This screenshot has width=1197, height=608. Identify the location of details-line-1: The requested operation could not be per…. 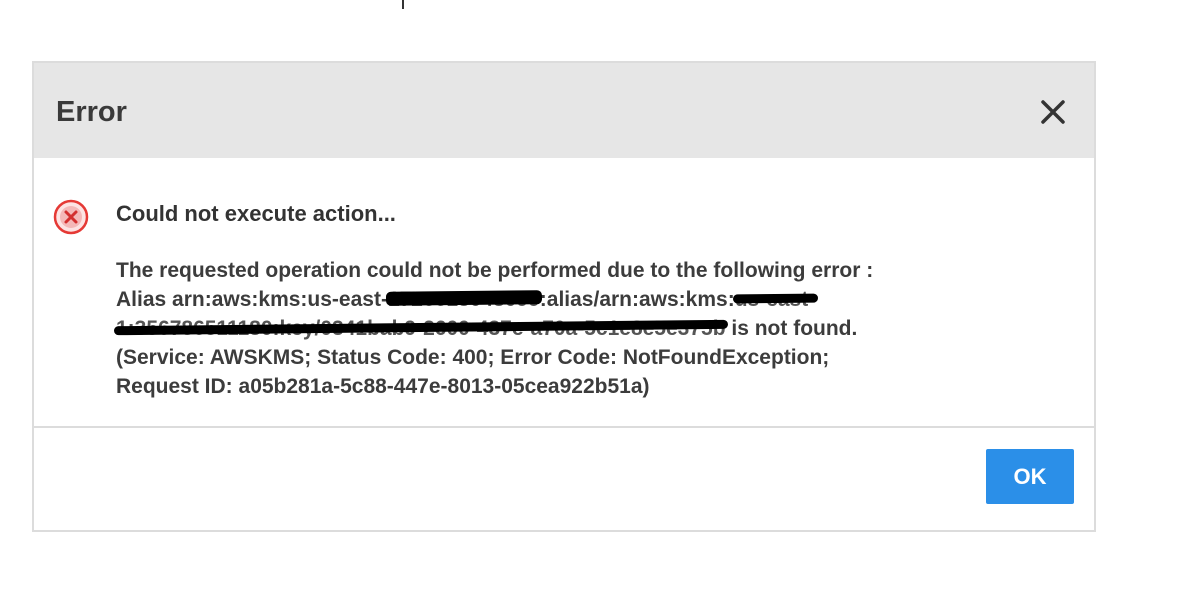
(495, 270).